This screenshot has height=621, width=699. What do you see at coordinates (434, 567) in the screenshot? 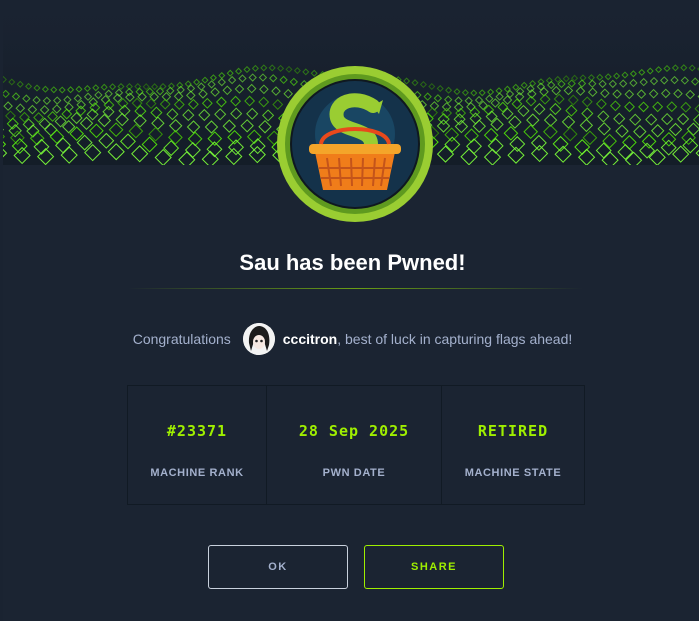
I see `share-button: SHARE` at bounding box center [434, 567].